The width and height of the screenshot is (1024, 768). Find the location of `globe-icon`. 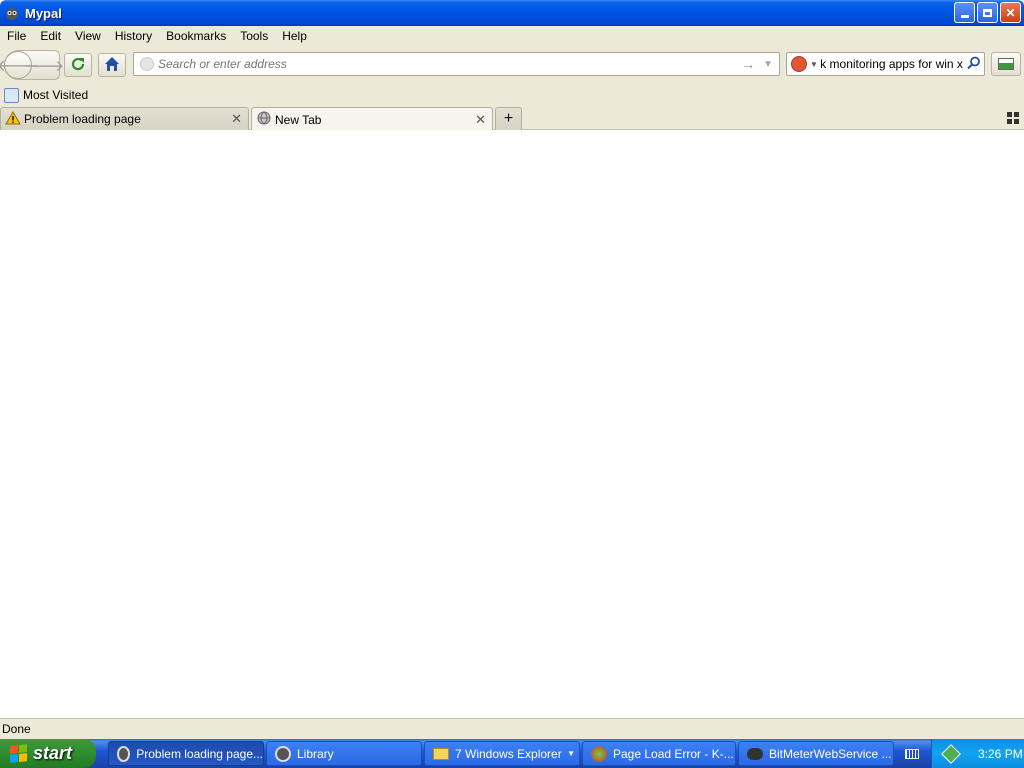

globe-icon is located at coordinates (264, 119).